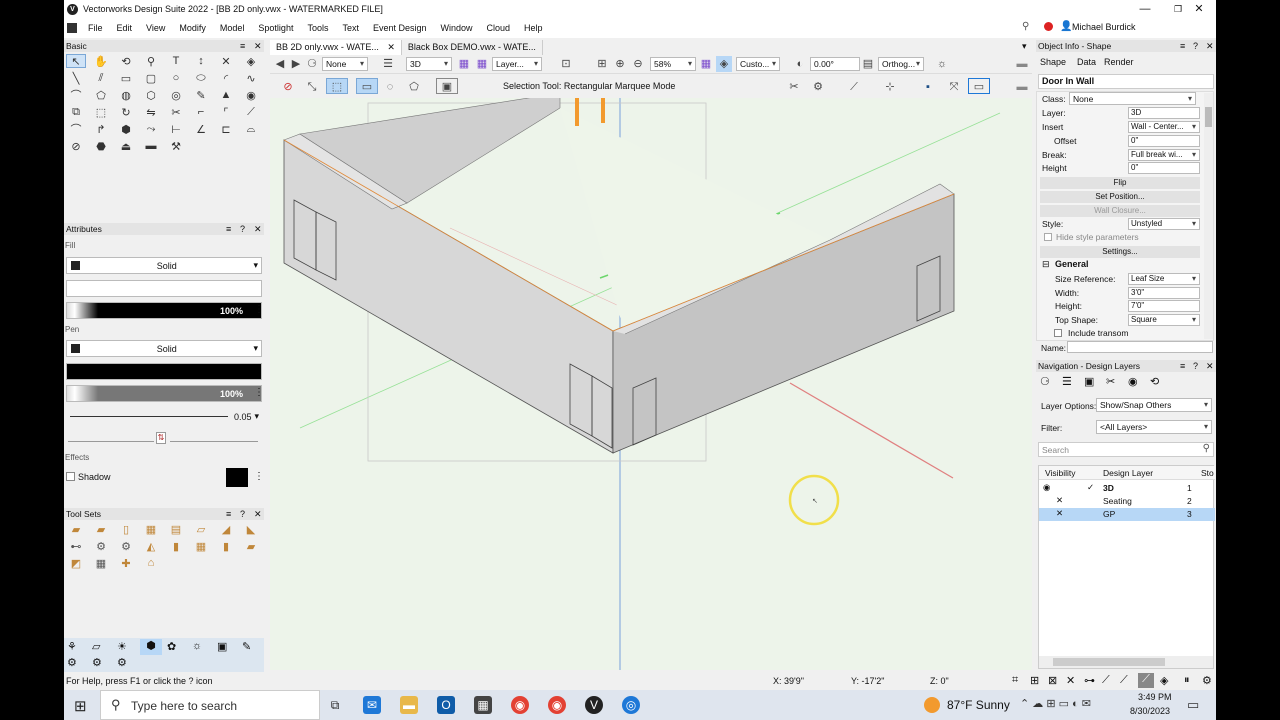 This screenshot has width=1280, height=720. I want to click on fabrication-icon: ✚, so click(126, 563).